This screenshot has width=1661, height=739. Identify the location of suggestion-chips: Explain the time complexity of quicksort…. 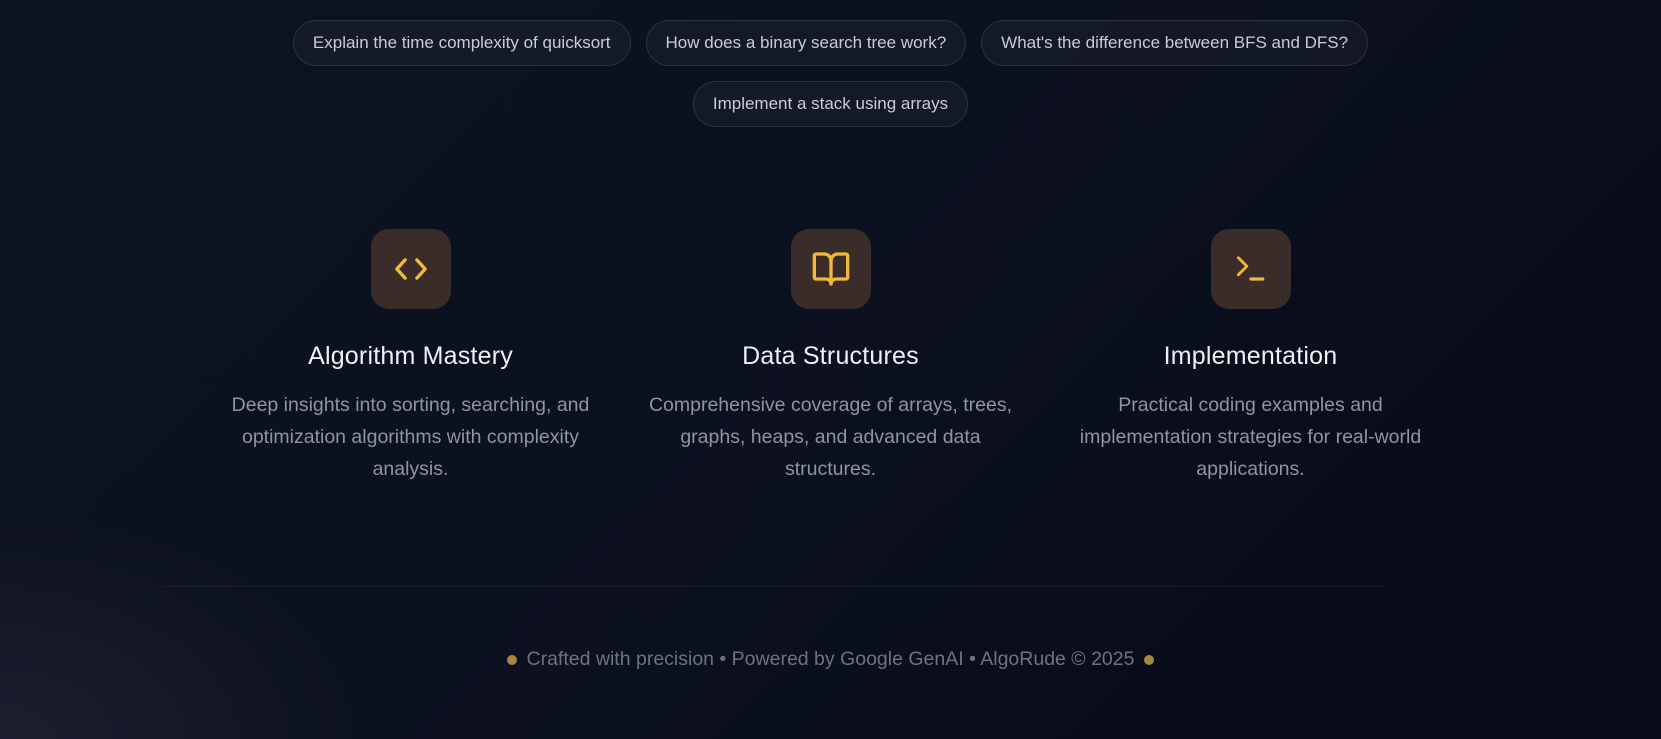
(830, 73).